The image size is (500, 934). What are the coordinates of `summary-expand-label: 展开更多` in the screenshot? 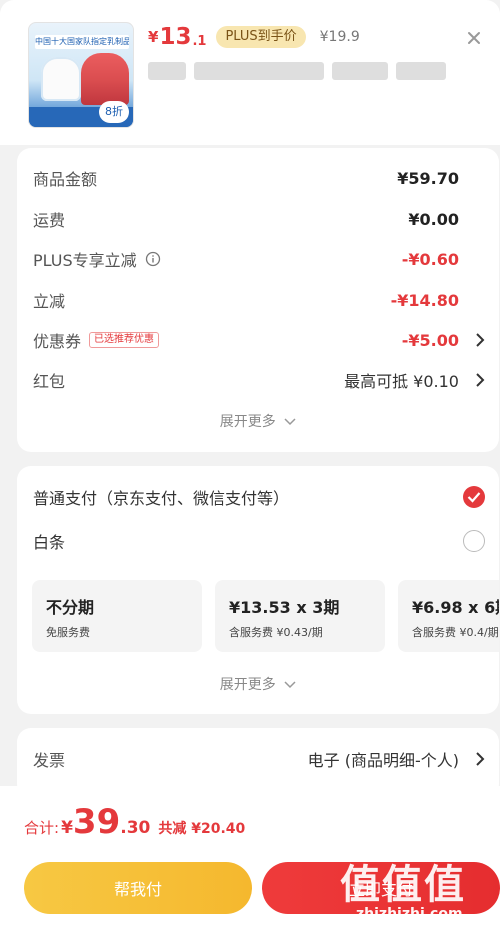 It's located at (247, 422).